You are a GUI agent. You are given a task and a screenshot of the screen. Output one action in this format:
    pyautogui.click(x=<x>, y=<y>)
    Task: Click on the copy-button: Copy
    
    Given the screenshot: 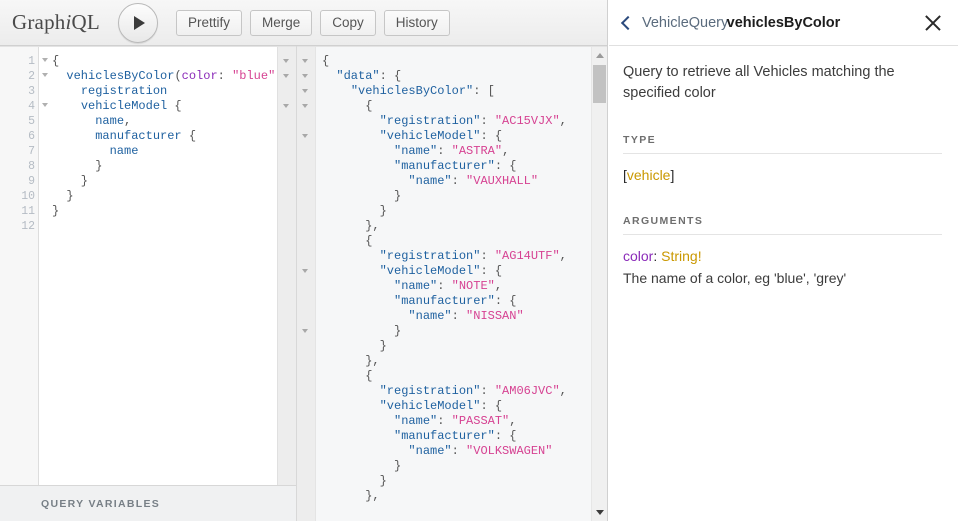 What is the action you would take?
    pyautogui.click(x=348, y=22)
    